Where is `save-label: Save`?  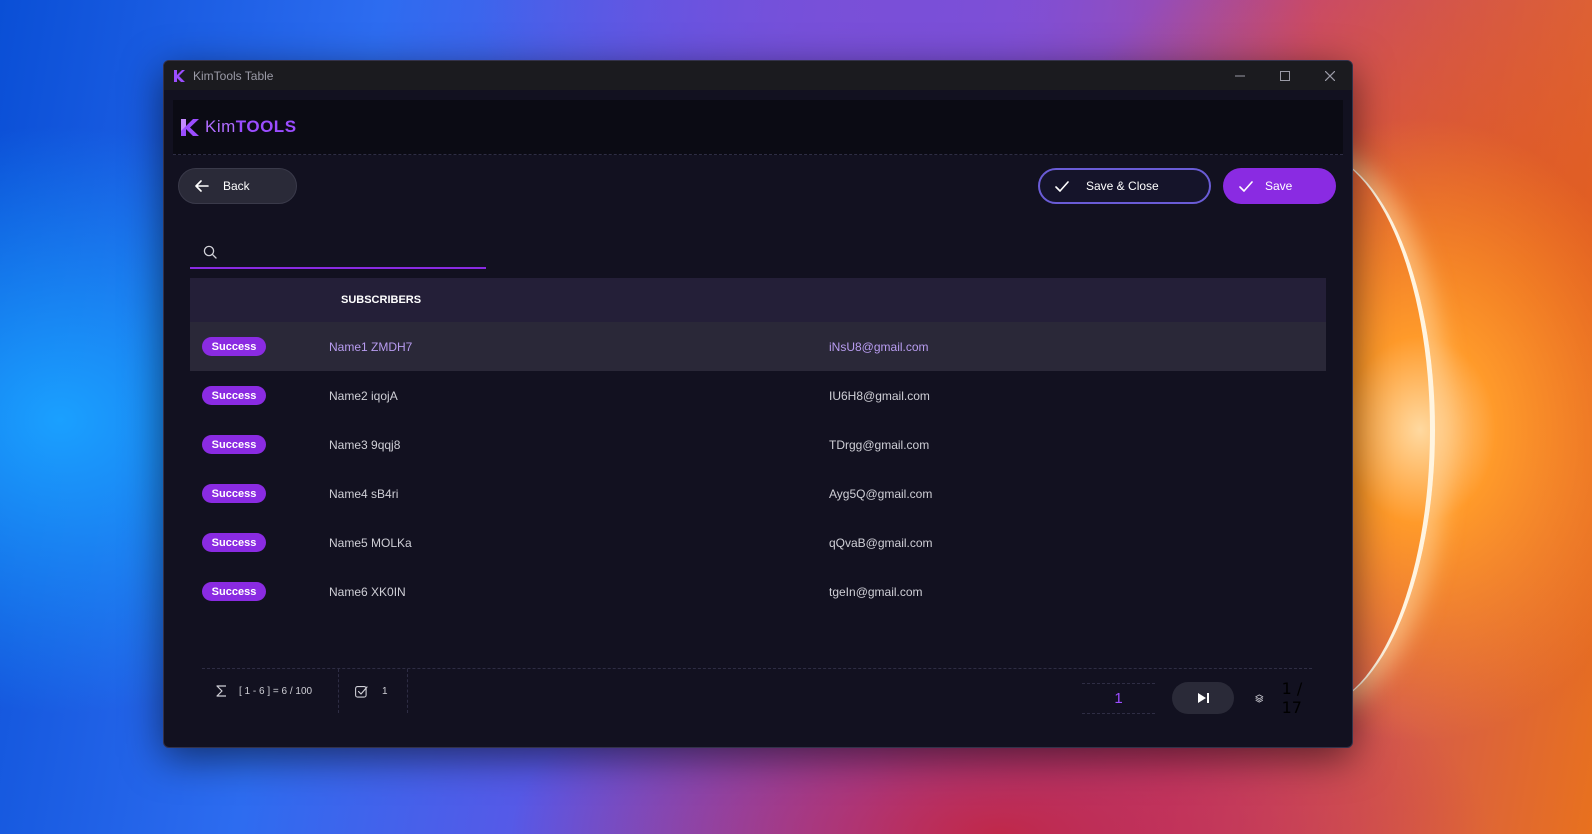
save-label: Save is located at coordinates (1279, 186).